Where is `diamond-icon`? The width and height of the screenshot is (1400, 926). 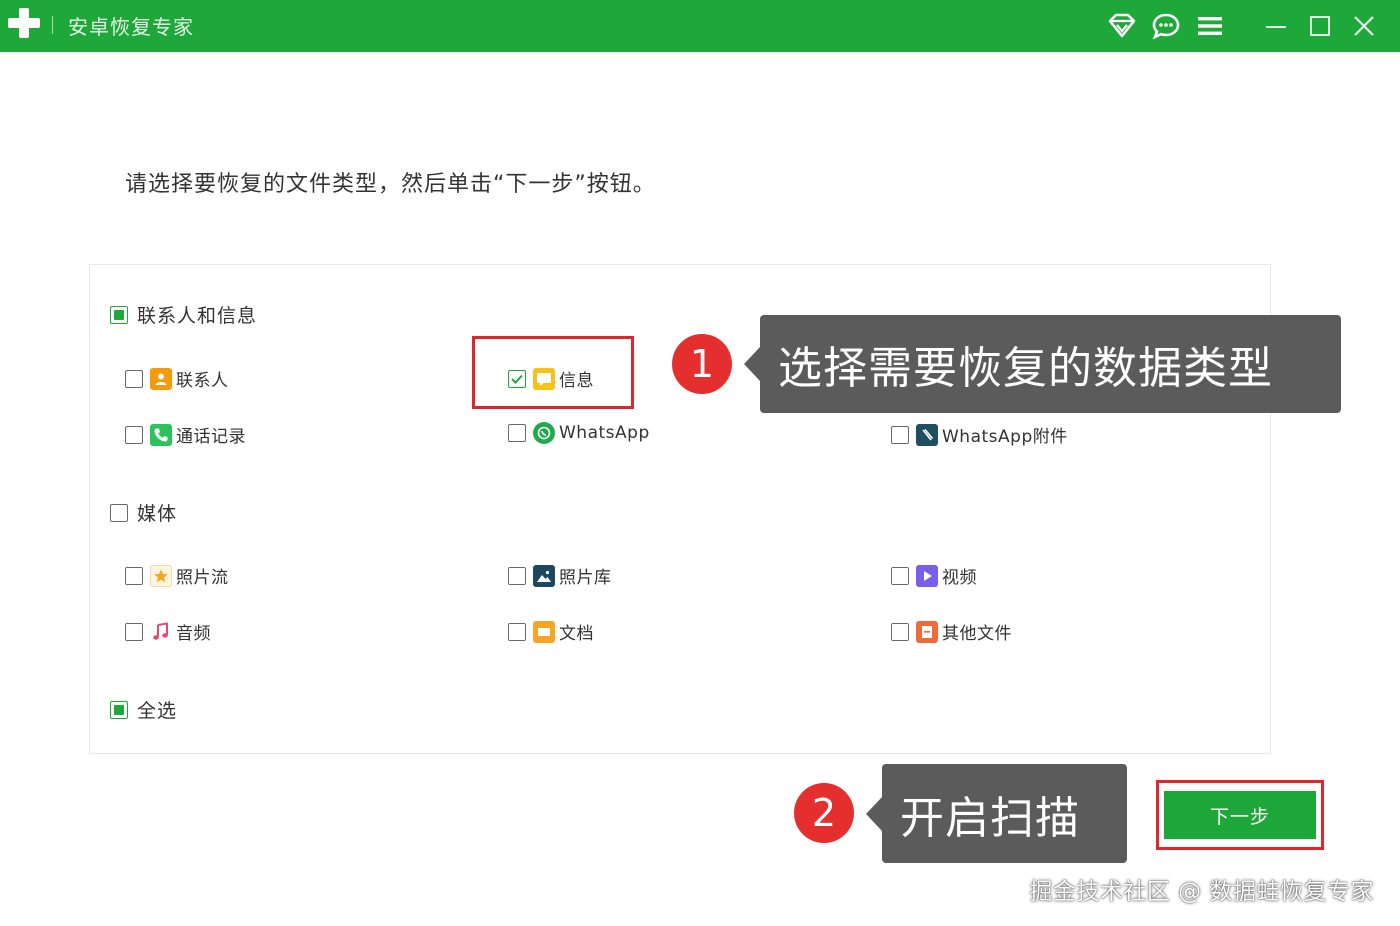 diamond-icon is located at coordinates (1122, 26).